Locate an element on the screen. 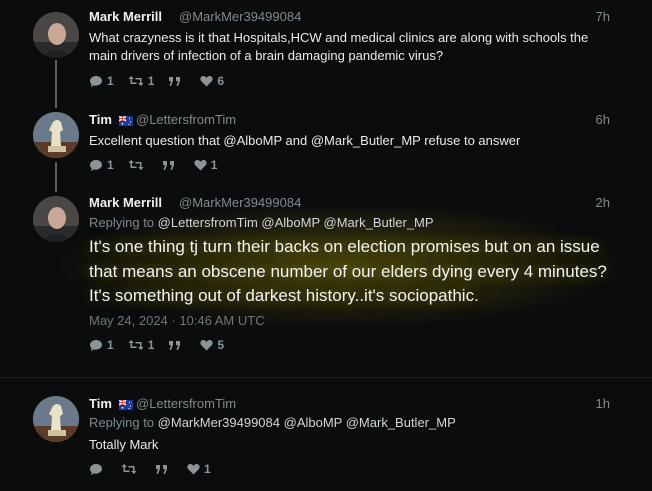 The image size is (652, 491). tweet-text-part: refuse to answer is located at coordinates (470, 140).